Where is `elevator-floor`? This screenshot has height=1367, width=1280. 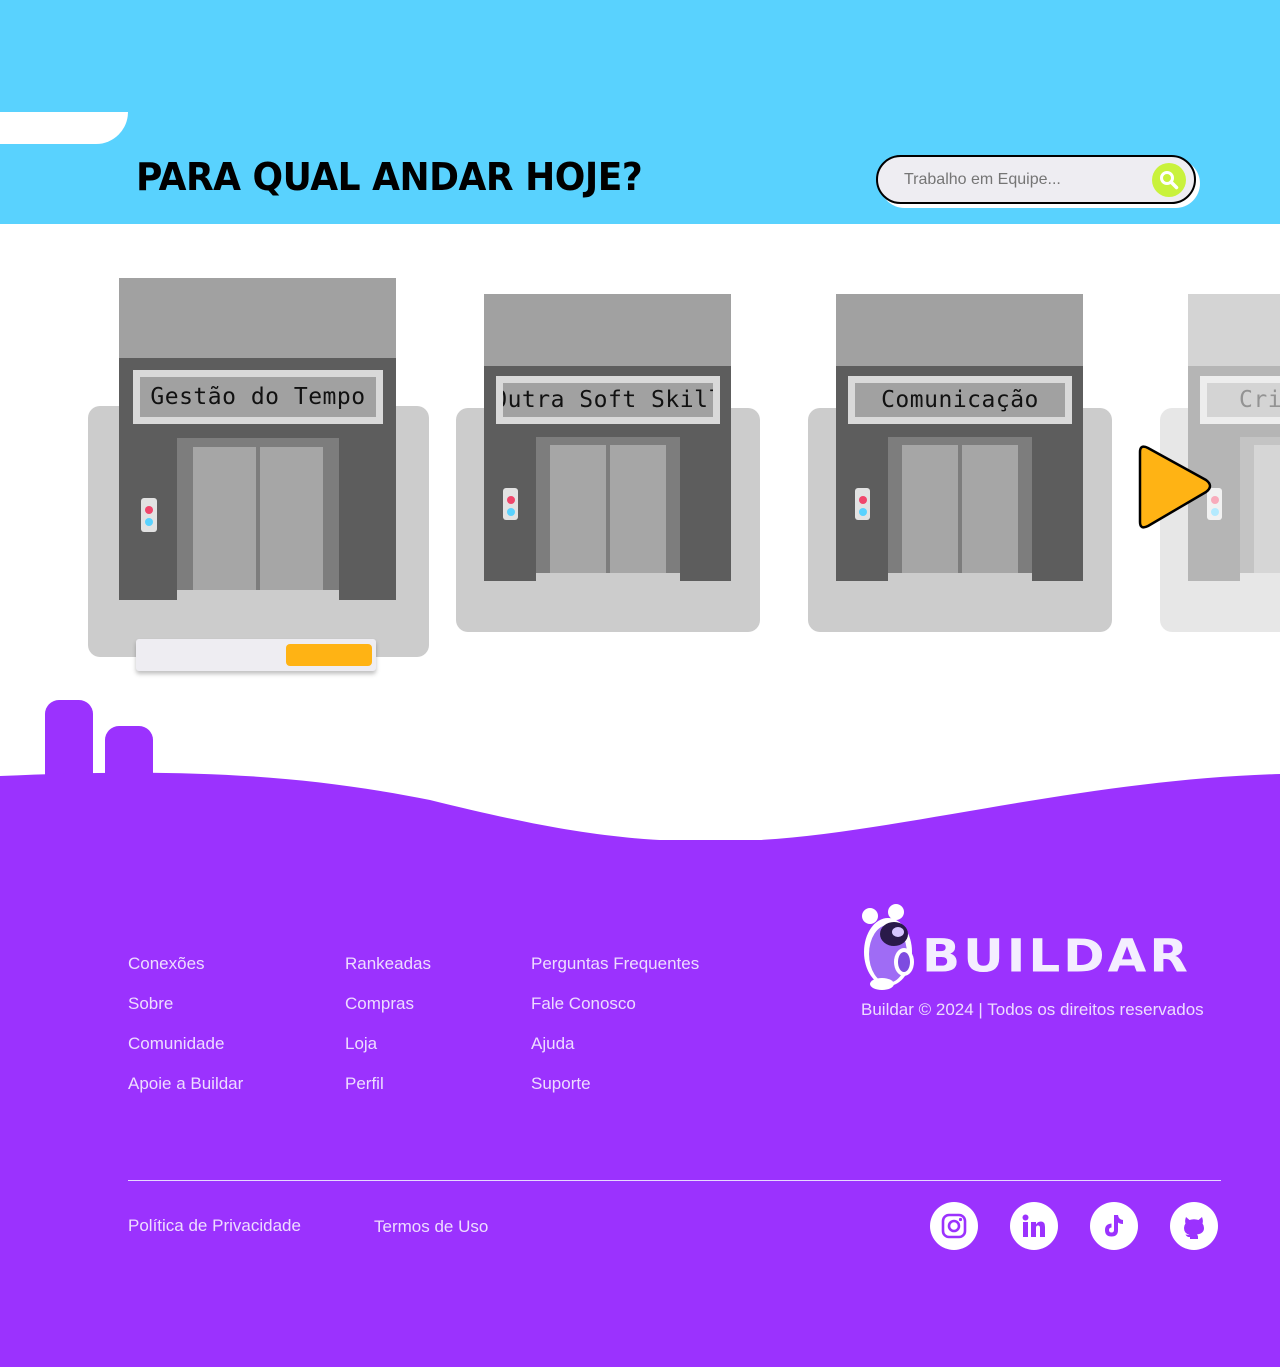
elevator-floor is located at coordinates (1260, 577).